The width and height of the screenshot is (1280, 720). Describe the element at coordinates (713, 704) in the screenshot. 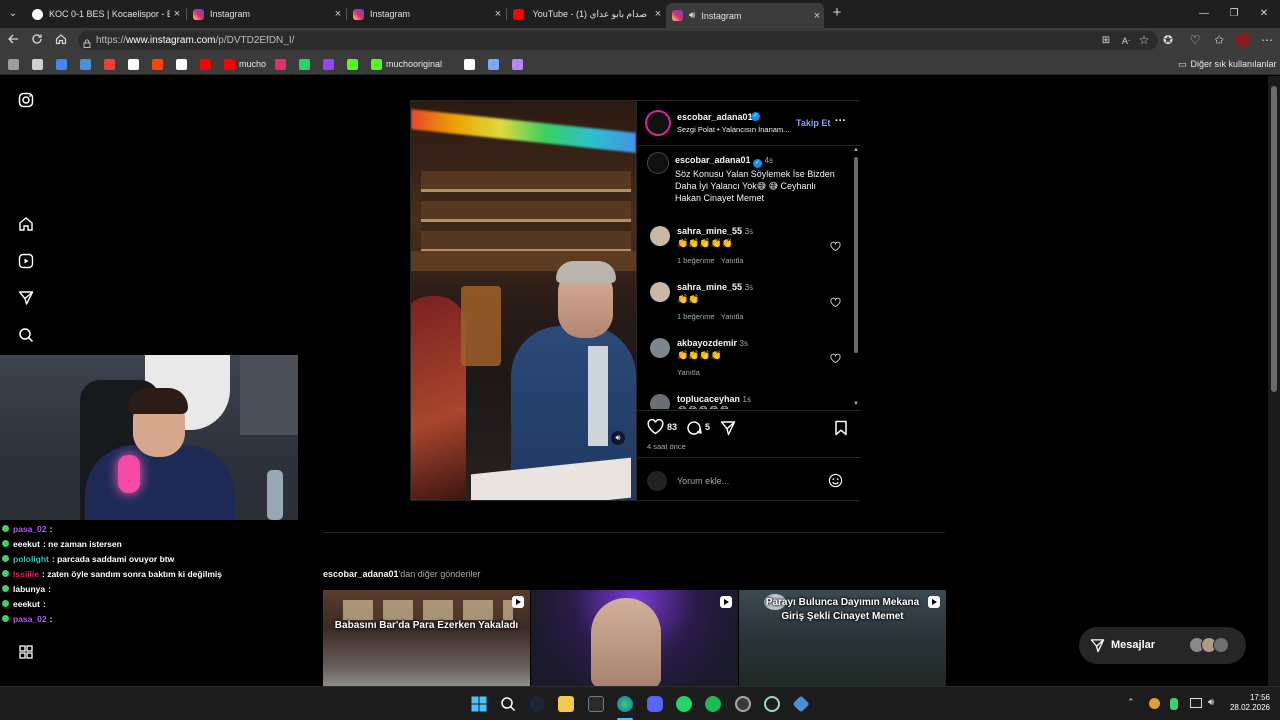

I see `spotify-icon` at that location.